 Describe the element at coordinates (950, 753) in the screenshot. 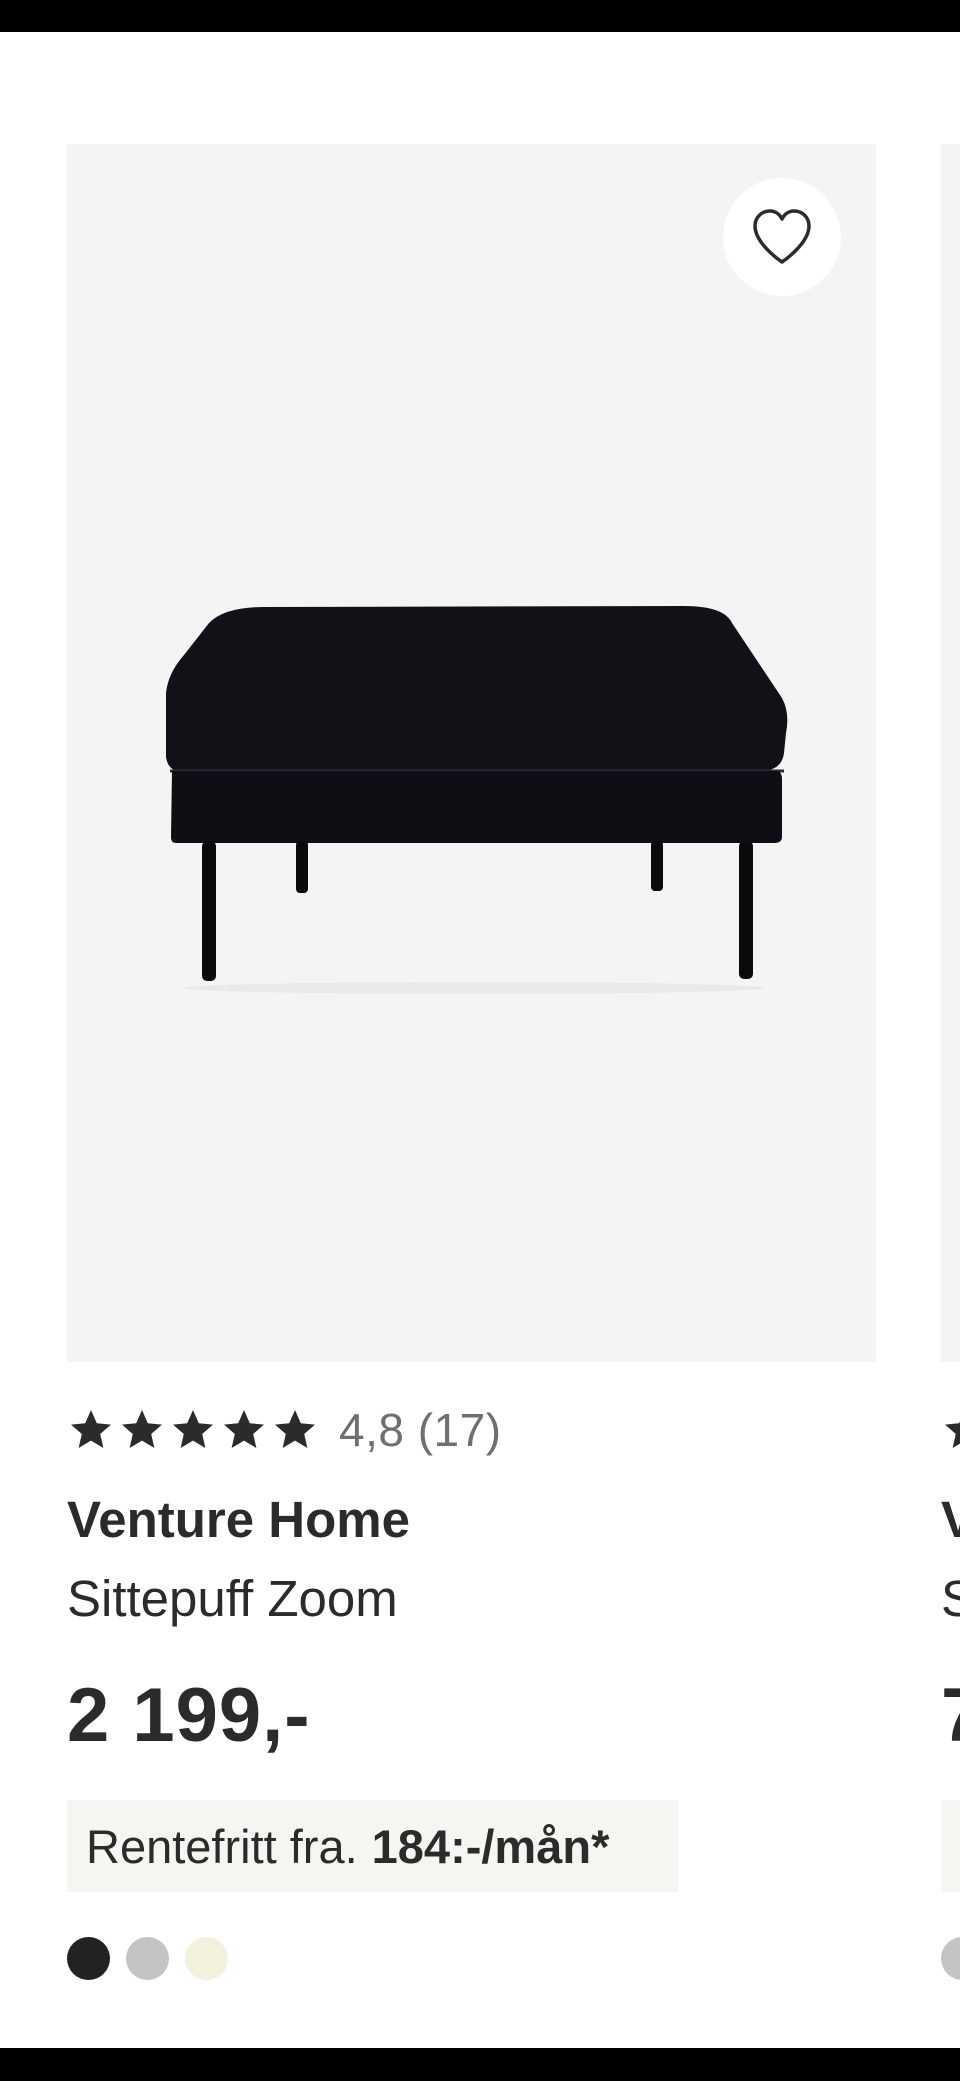

I see `next-product-image` at that location.